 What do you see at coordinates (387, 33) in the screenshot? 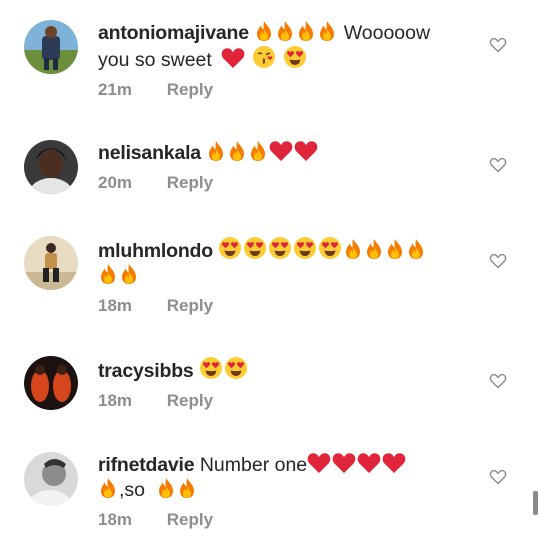
I see `comment-text: Wooooow` at bounding box center [387, 33].